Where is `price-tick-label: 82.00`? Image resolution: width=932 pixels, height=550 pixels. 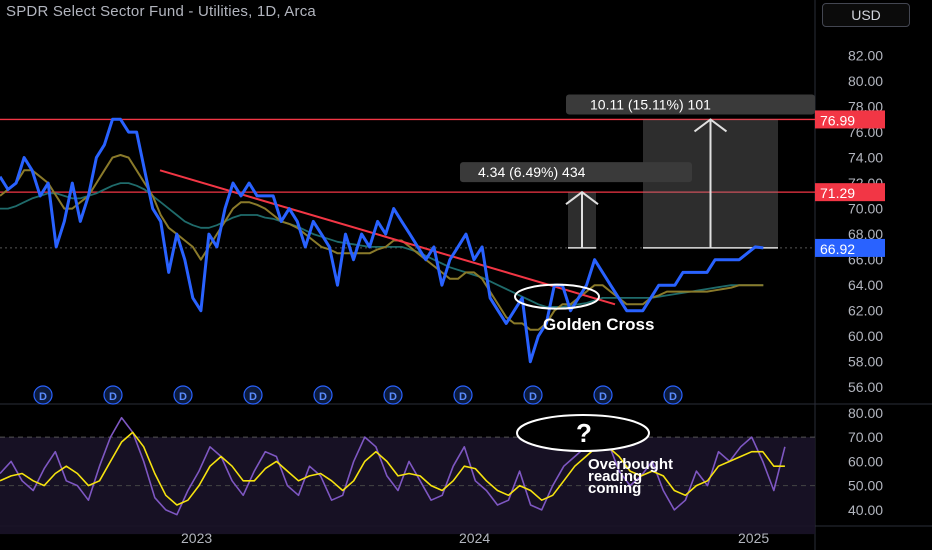
price-tick-label: 82.00 is located at coordinates (865, 56).